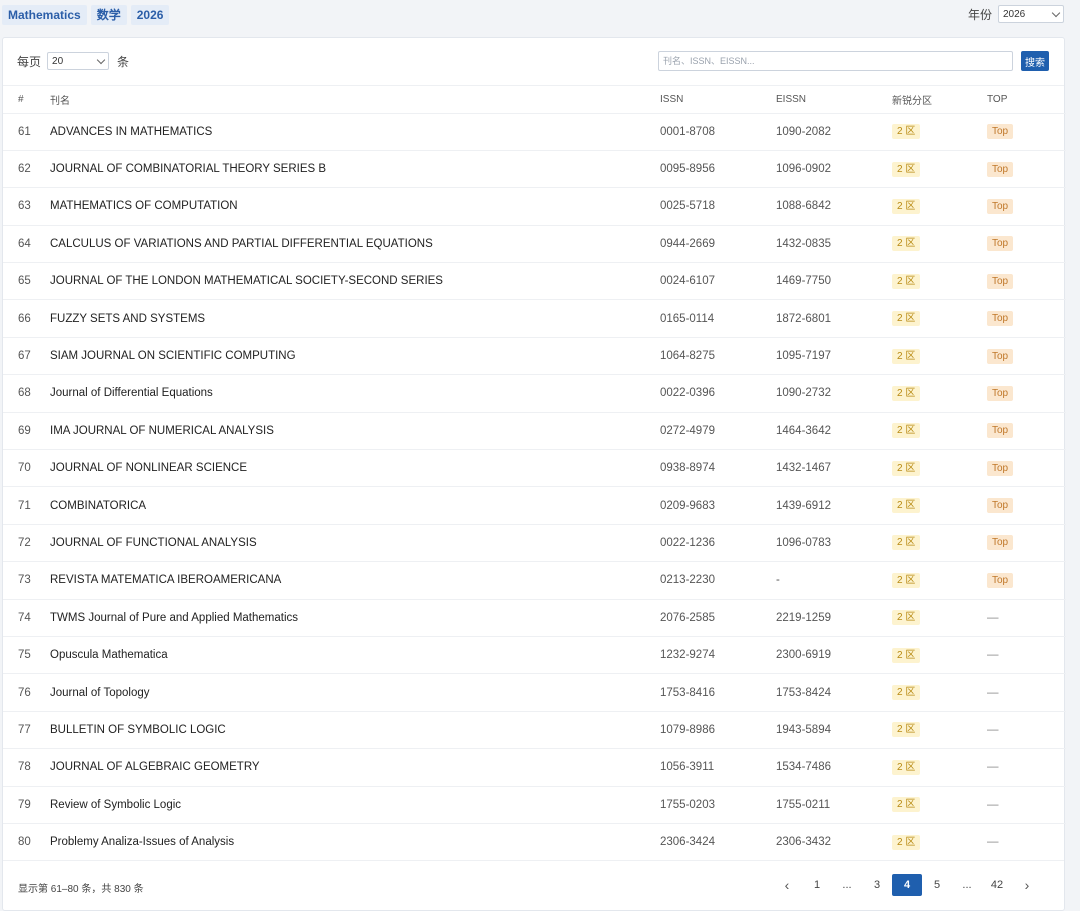 This screenshot has height=911, width=1080. Describe the element at coordinates (803, 468) in the screenshot. I see `journal-eissn: 1432-1467` at that location.